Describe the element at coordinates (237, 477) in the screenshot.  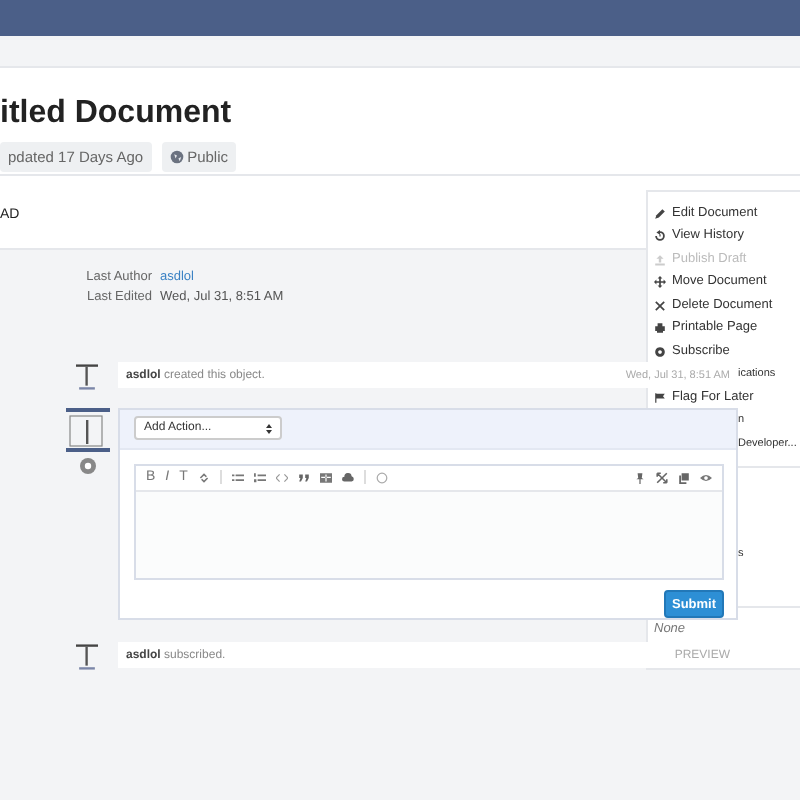
I see `list-icon` at that location.